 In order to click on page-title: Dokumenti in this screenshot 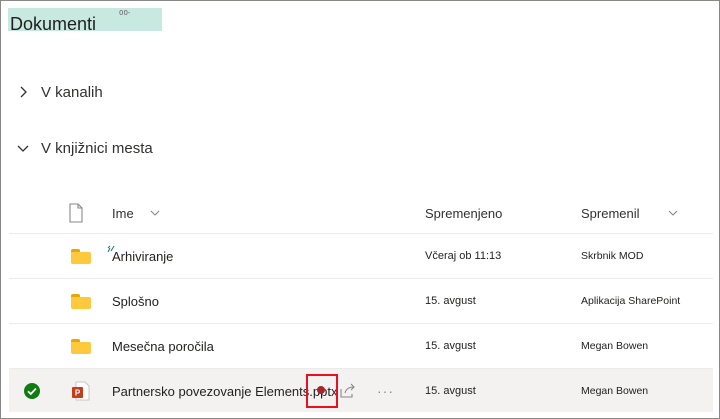, I will do `click(53, 24)`.